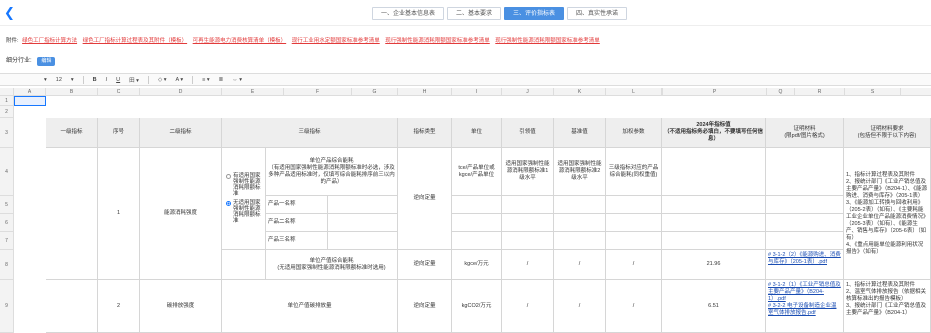 This screenshot has height=333, width=931. What do you see at coordinates (332, 265) in the screenshot?
I see `level3-output-energy: 单位产值综合能耗 (无适用国家强制性能源消耗限额标准时选用)` at bounding box center [332, 265].